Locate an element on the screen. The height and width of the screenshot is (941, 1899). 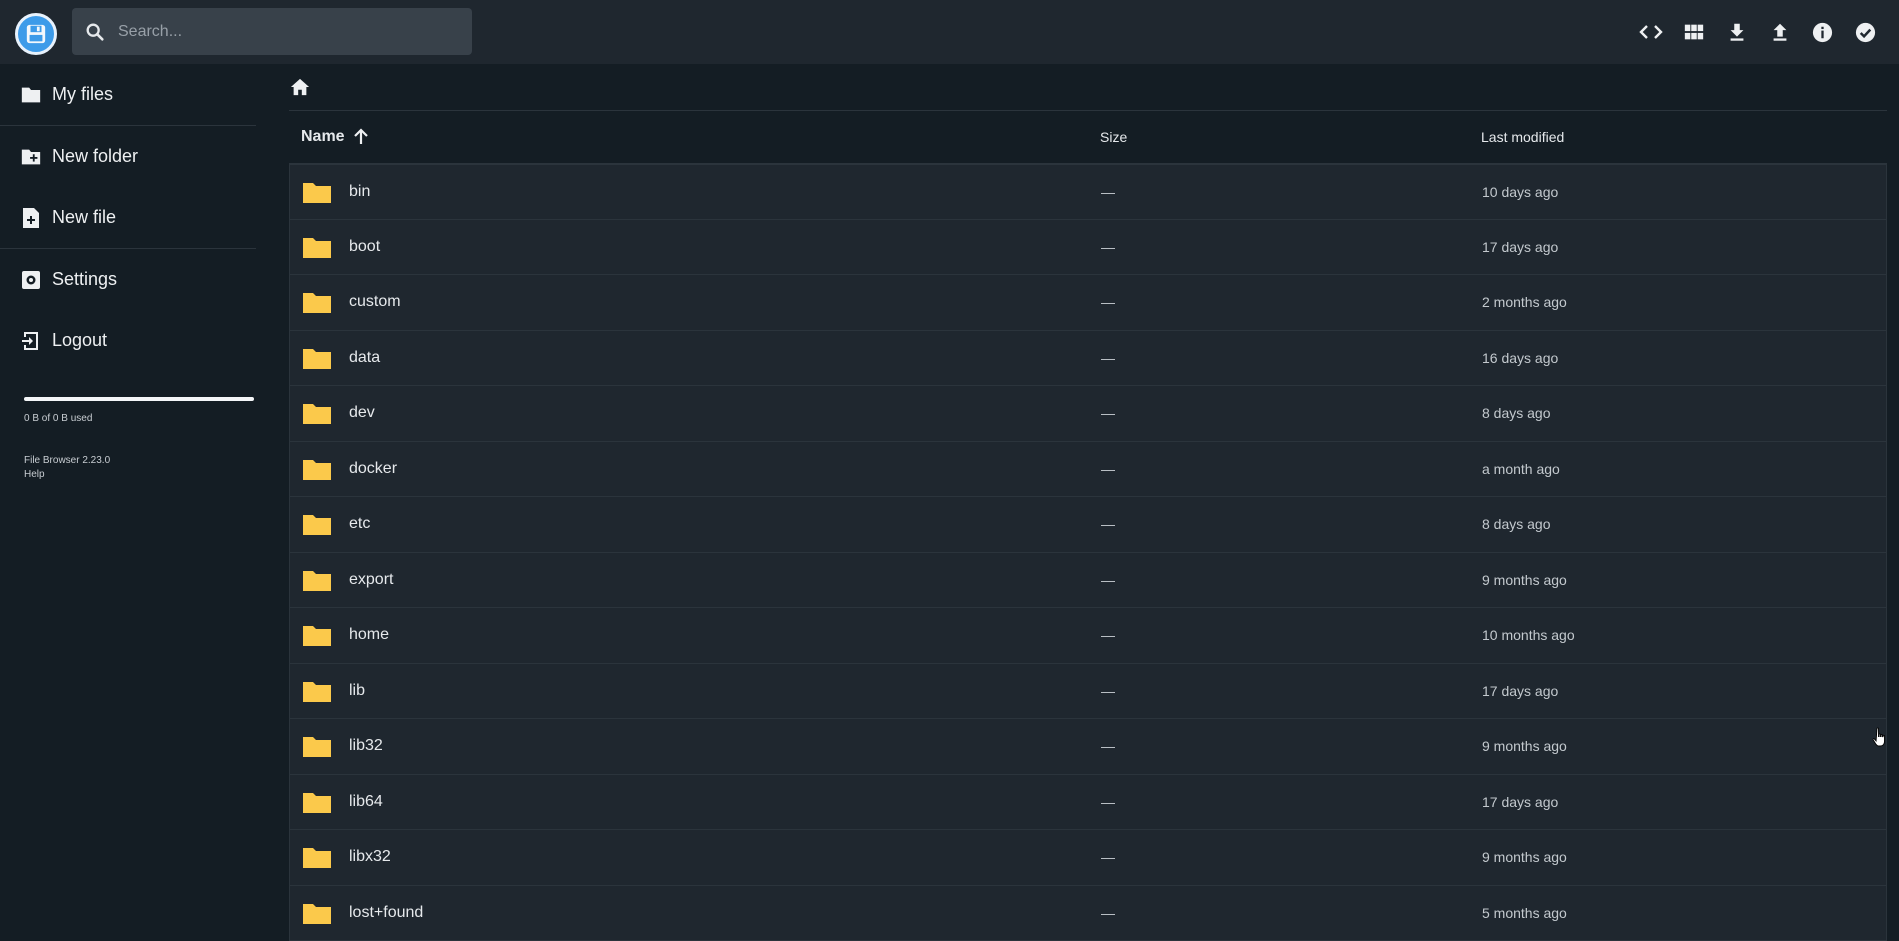
search-box is located at coordinates (272, 31).